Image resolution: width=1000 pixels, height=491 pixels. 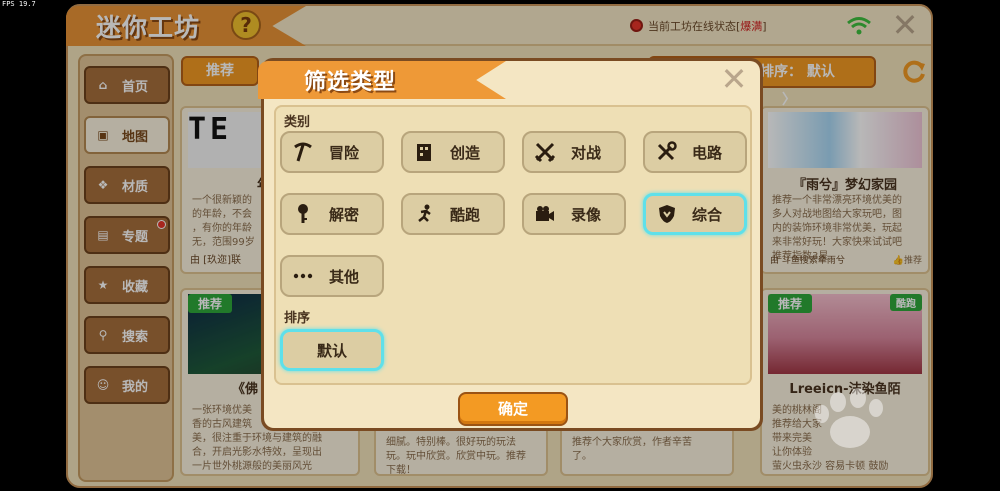 What do you see at coordinates (585, 152) in the screenshot?
I see `category-option-label: 对战` at bounding box center [585, 152].